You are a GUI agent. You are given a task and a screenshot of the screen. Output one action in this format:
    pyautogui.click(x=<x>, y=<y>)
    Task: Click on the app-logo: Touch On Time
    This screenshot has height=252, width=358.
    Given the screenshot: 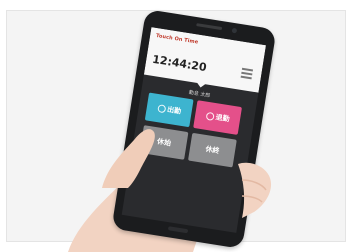 What is the action you would take?
    pyautogui.click(x=177, y=39)
    